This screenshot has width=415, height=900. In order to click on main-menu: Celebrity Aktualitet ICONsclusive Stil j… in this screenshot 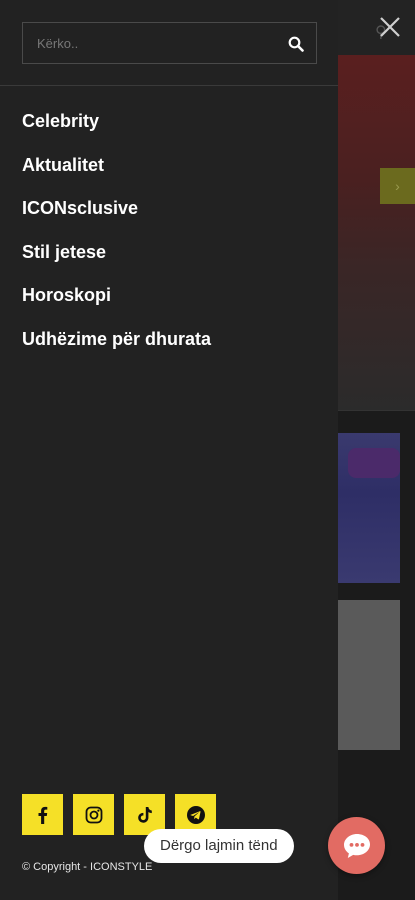, I will do `click(116, 238)`.